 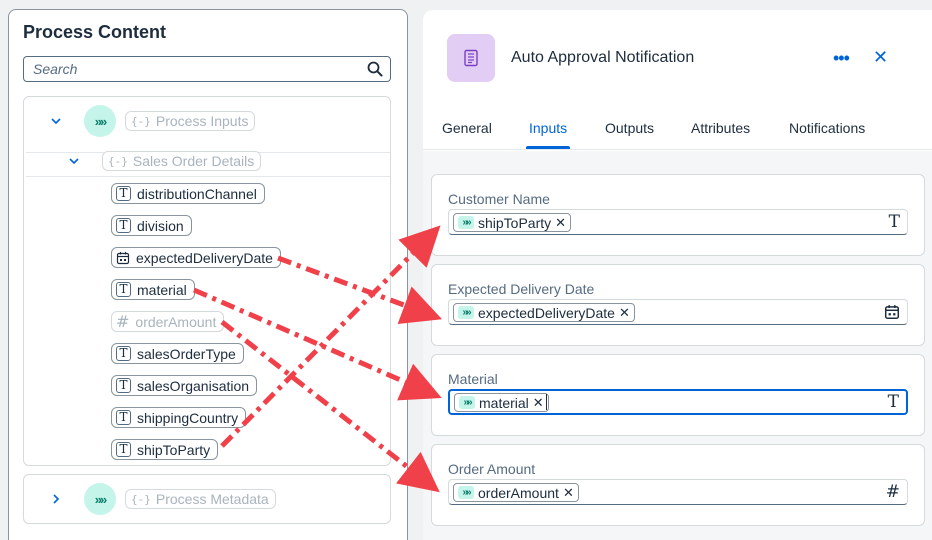 What do you see at coordinates (521, 289) in the screenshot?
I see `input-label: Expected Delivery Date` at bounding box center [521, 289].